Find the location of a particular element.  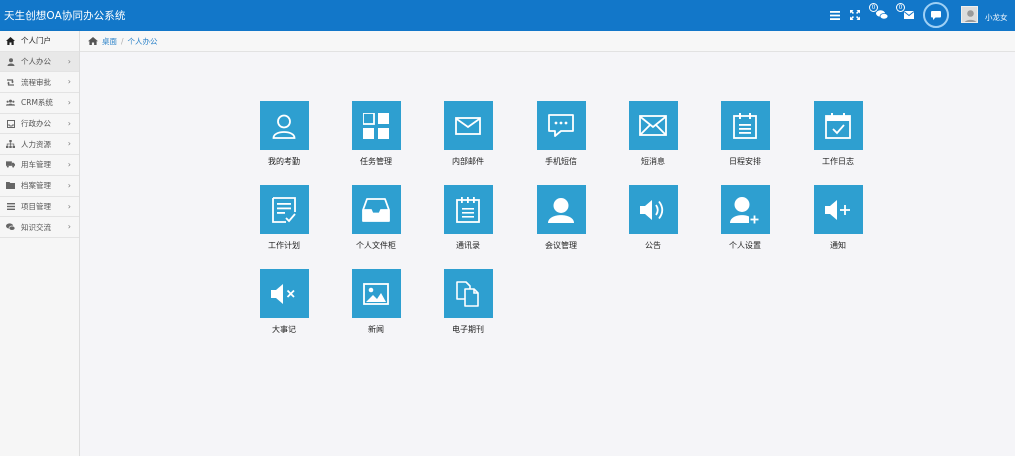

app-tile-label: 工作日志 is located at coordinates (838, 161).